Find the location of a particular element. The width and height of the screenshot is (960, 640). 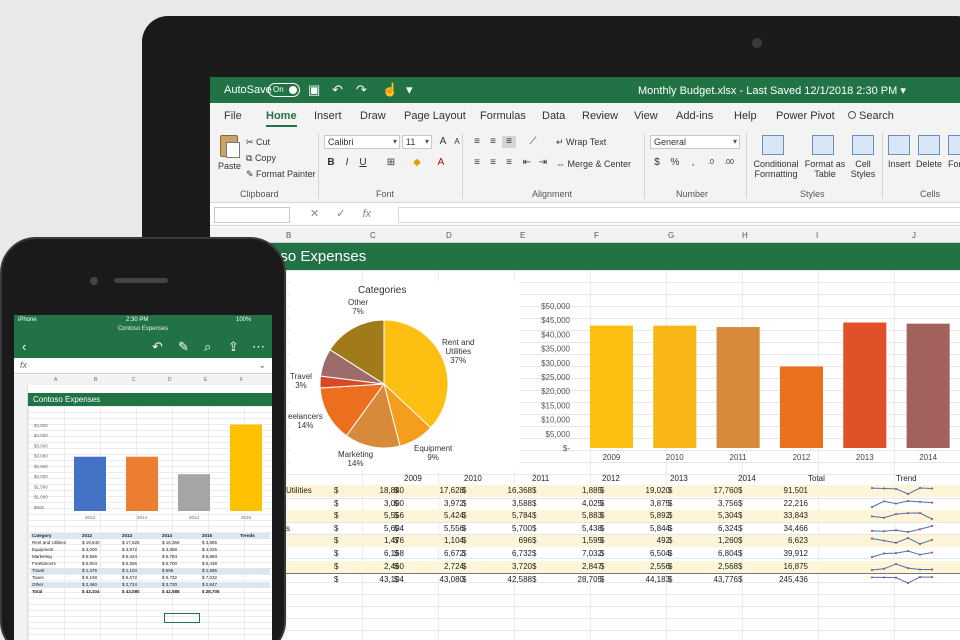

table-row: Travel $ 1,476 $ 1,104 $ 696 $ 1,595 is located at coordinates (150, 571).